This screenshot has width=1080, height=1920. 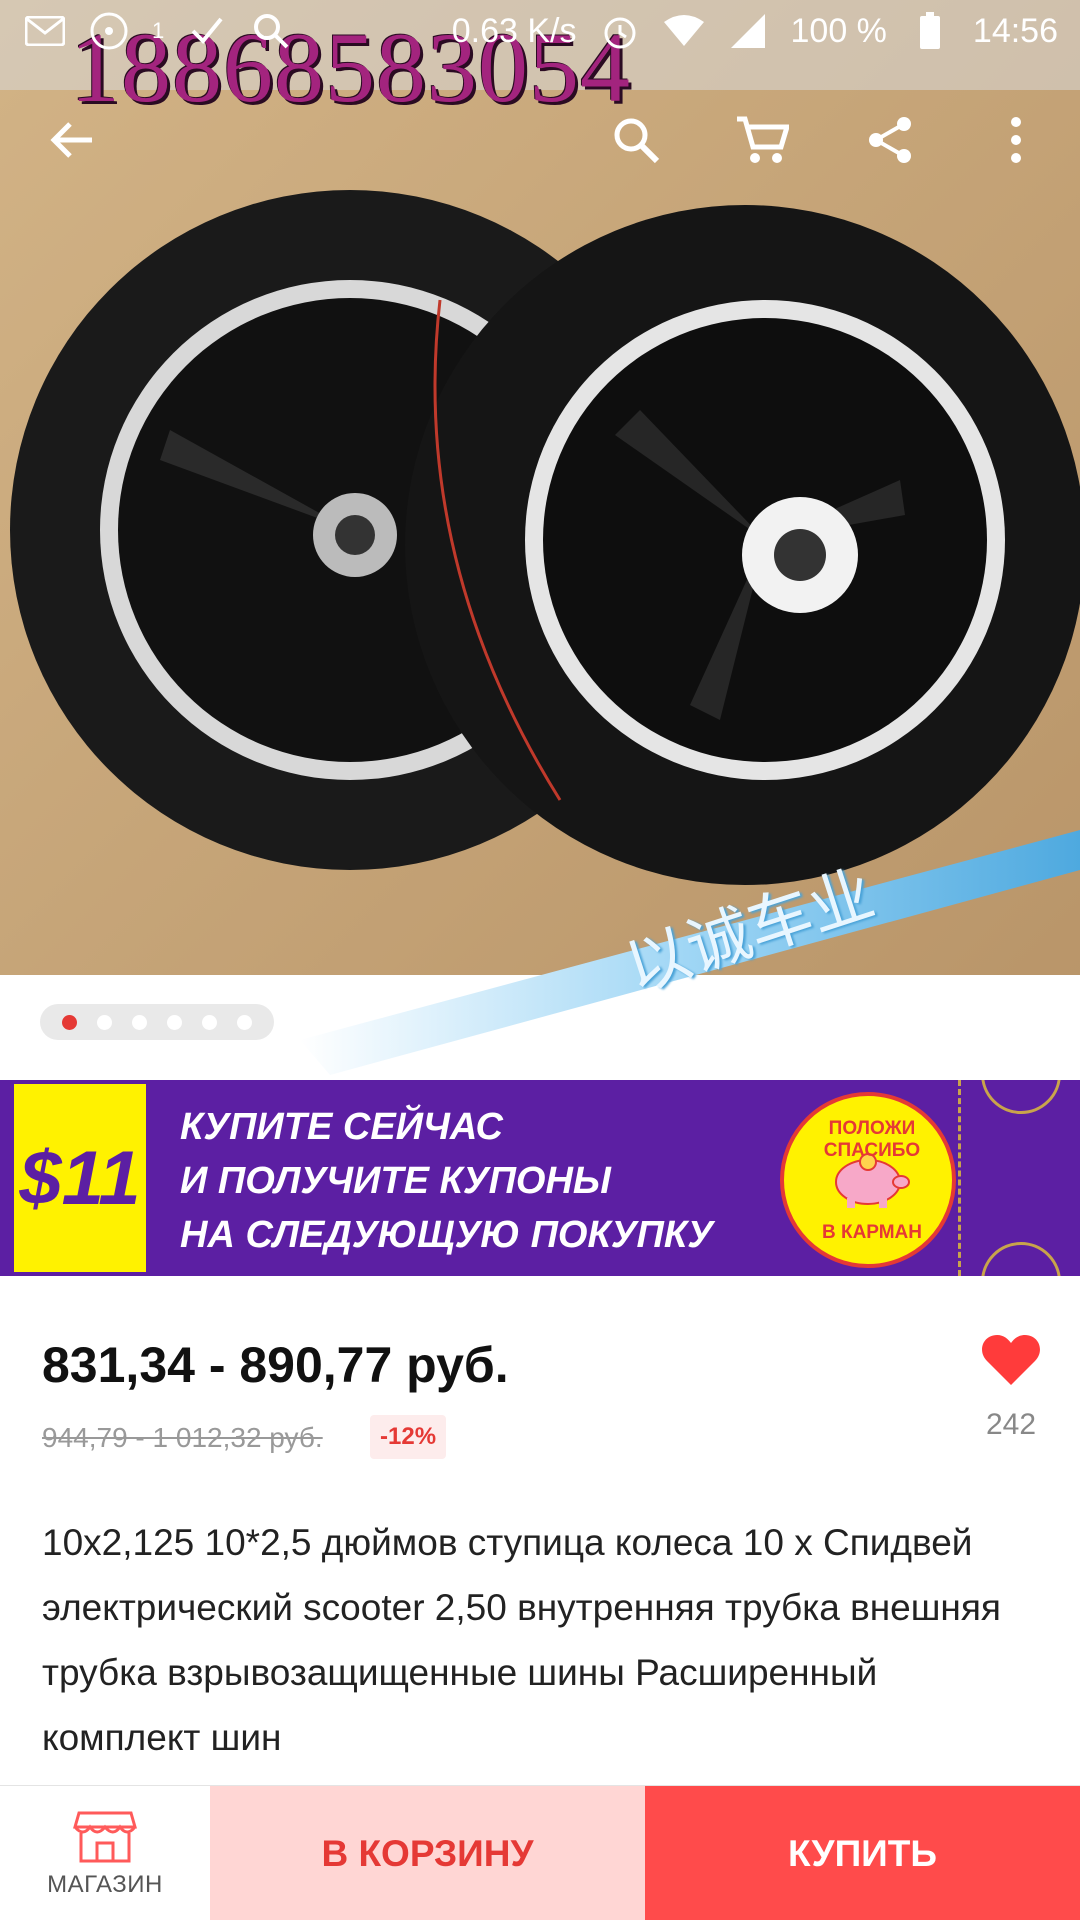 I want to click on search-icon, so click(x=637, y=141).